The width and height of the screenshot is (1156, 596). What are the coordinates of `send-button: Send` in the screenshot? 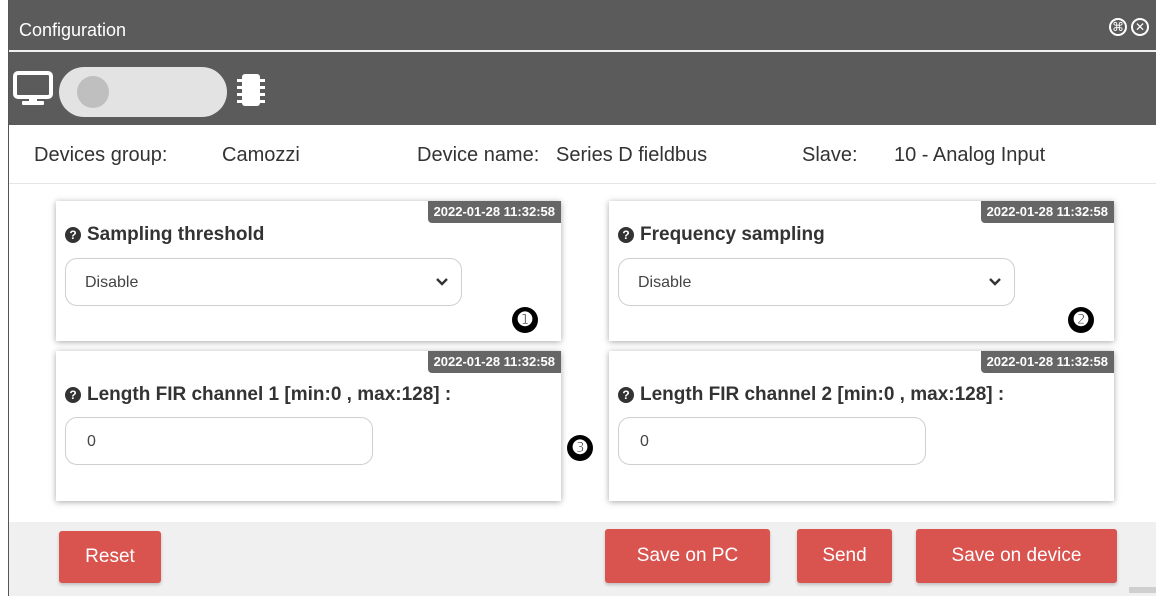 It's located at (844, 556).